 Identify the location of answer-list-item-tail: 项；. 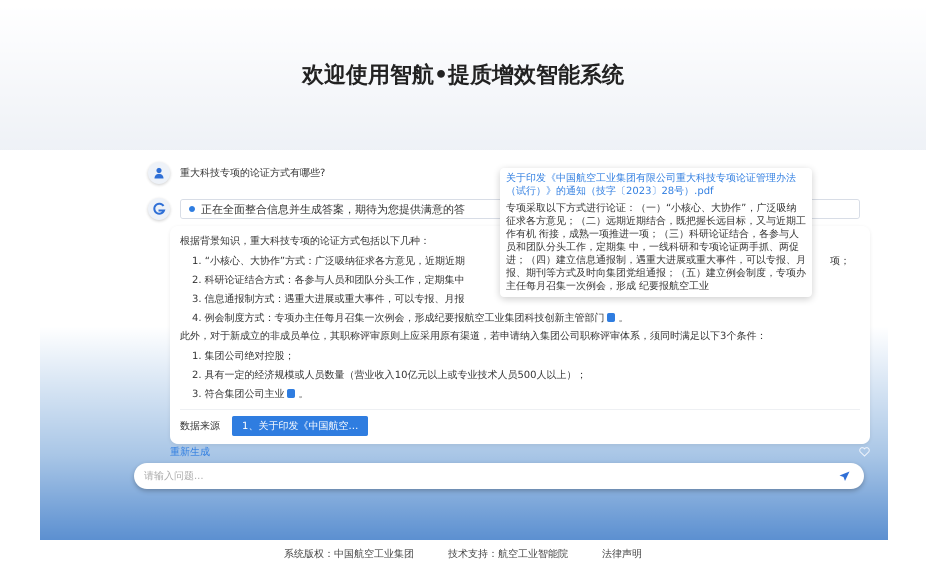
(840, 261).